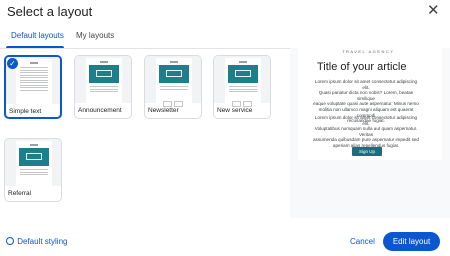 The width and height of the screenshot is (450, 256). What do you see at coordinates (100, 110) in the screenshot?
I see `layout-label: Announcement` at bounding box center [100, 110].